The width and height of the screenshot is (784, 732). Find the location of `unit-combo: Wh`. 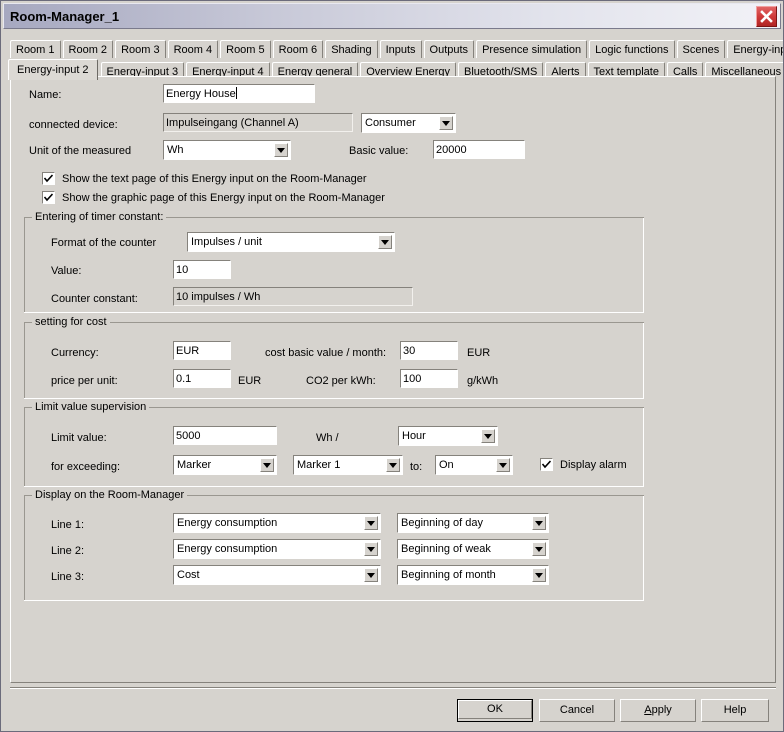

unit-combo: Wh is located at coordinates (227, 150).